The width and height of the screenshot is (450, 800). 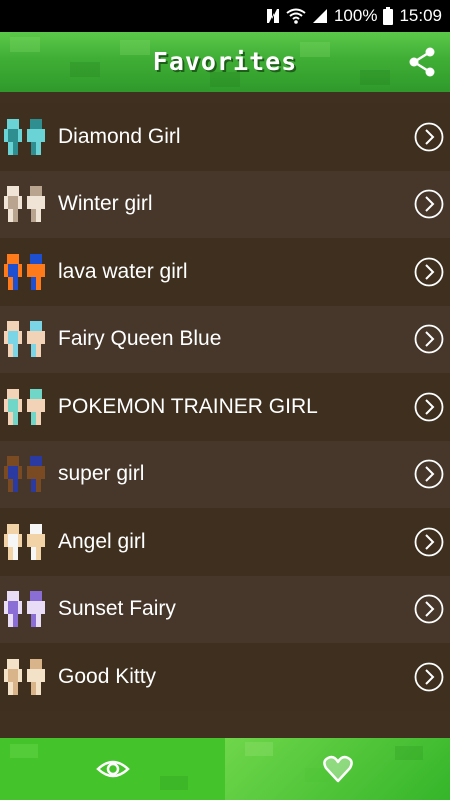 What do you see at coordinates (225, 677) in the screenshot?
I see `list-item: Good Kitty` at bounding box center [225, 677].